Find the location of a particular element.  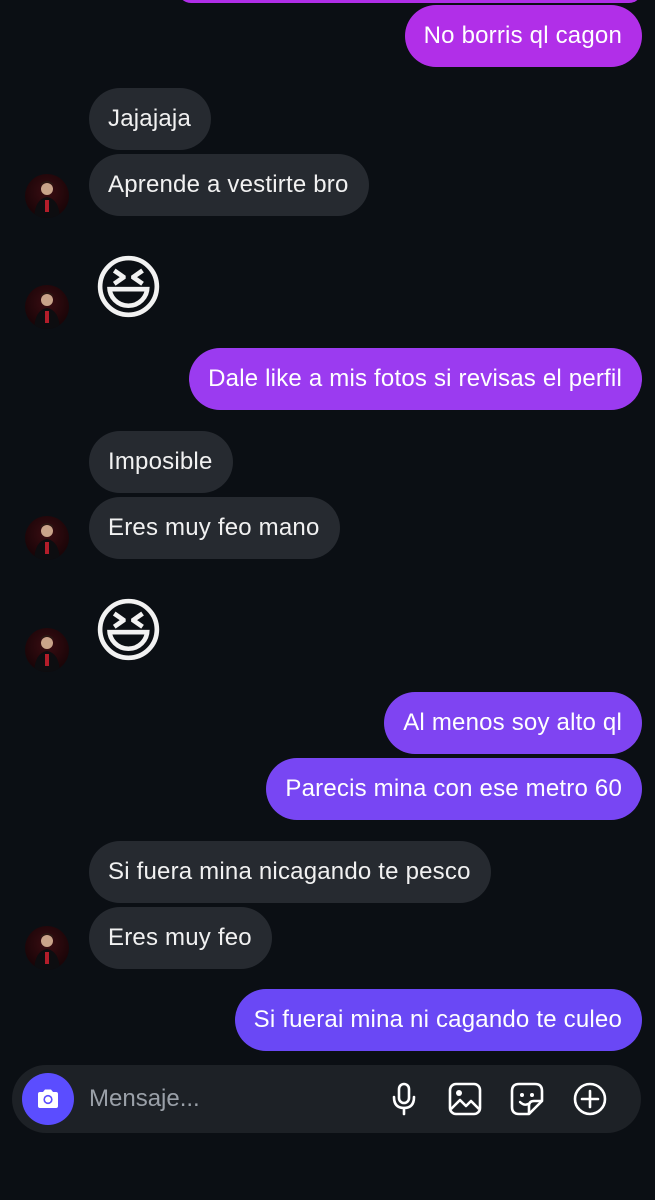

message-bubble-received: Si fuera mina nicagando te pesco is located at coordinates (290, 872).